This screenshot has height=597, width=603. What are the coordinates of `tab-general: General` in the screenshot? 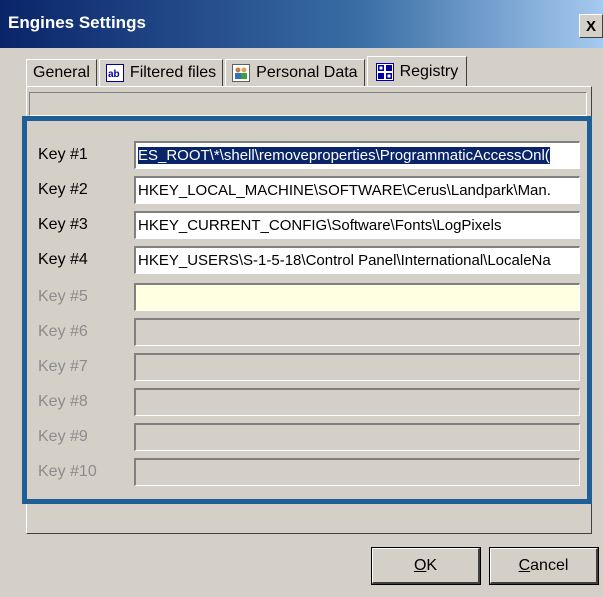 It's located at (61, 72).